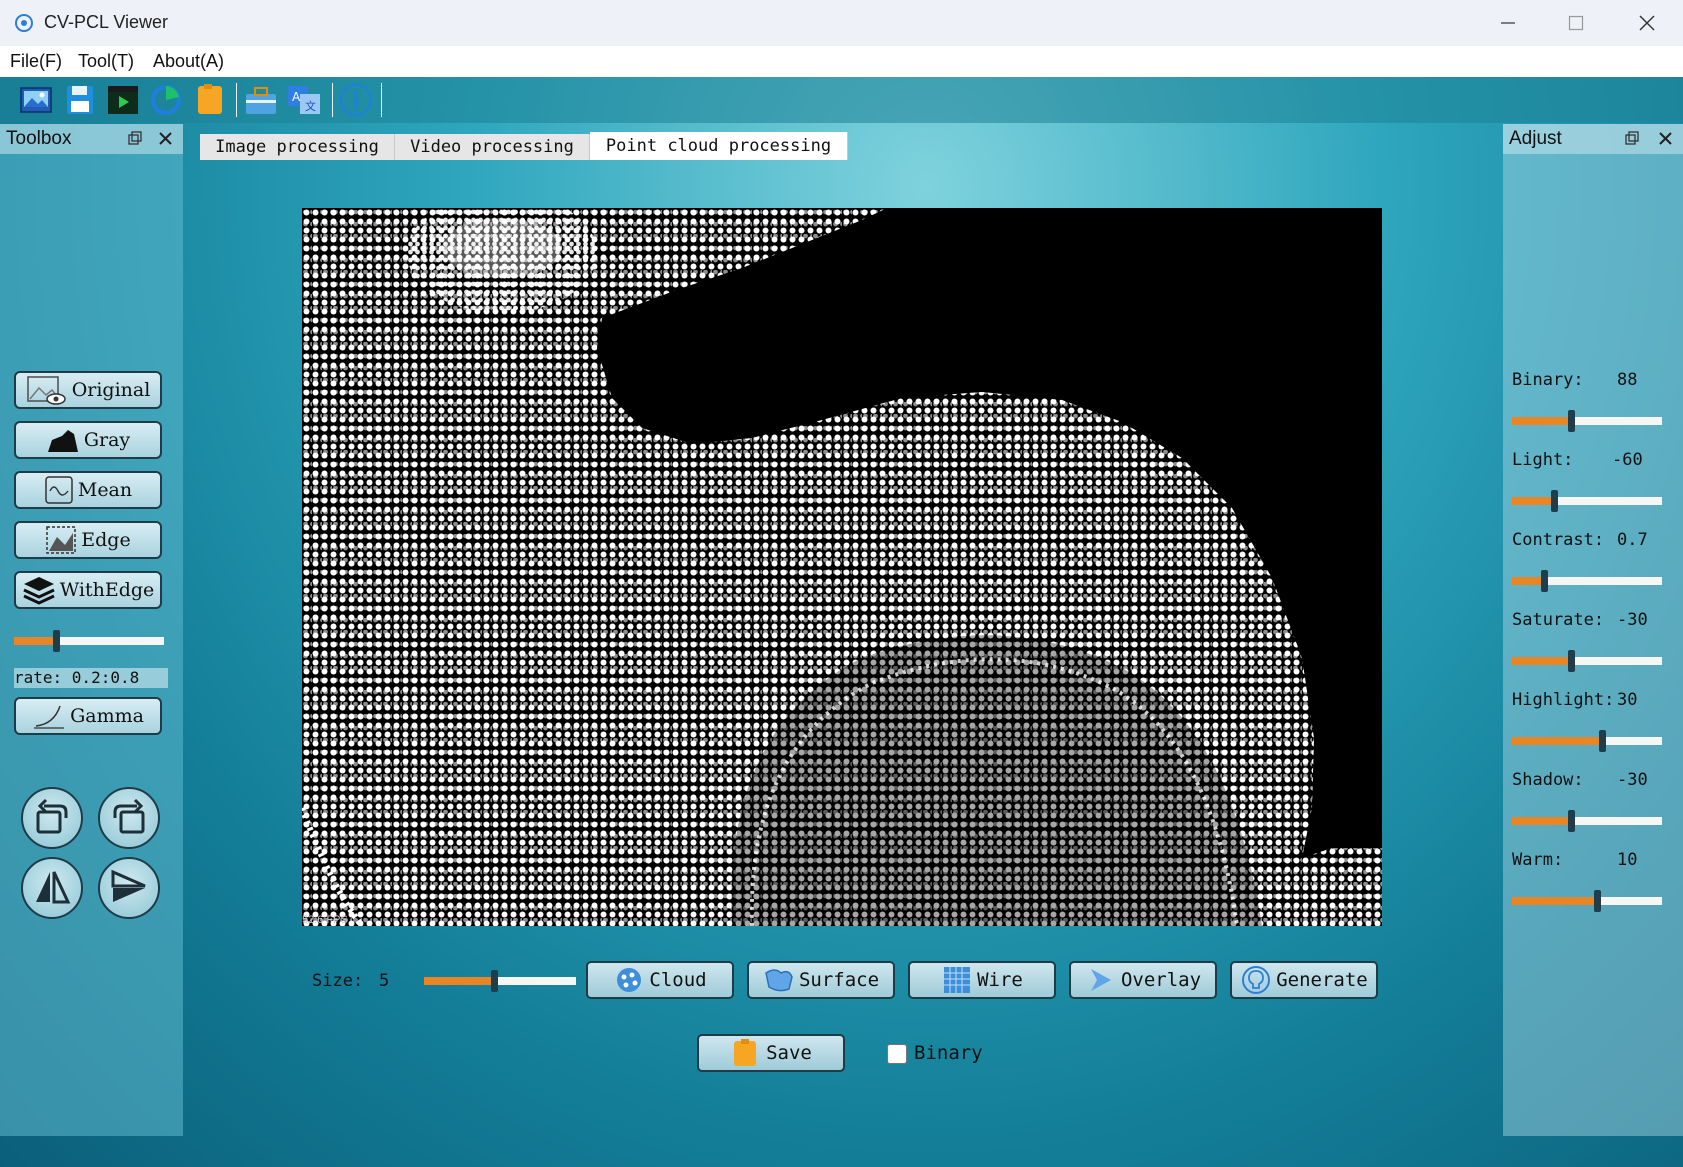 The height and width of the screenshot is (1167, 1683). I want to click on maximize-icon, so click(1576, 23).